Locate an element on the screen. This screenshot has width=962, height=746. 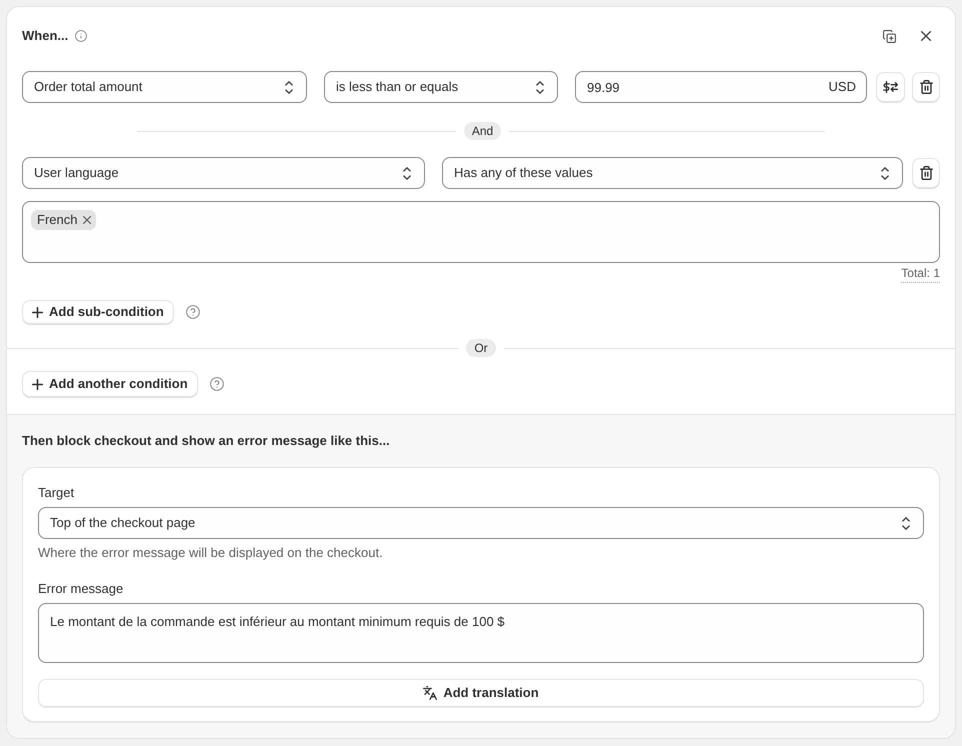
tag-label: French is located at coordinates (57, 220).